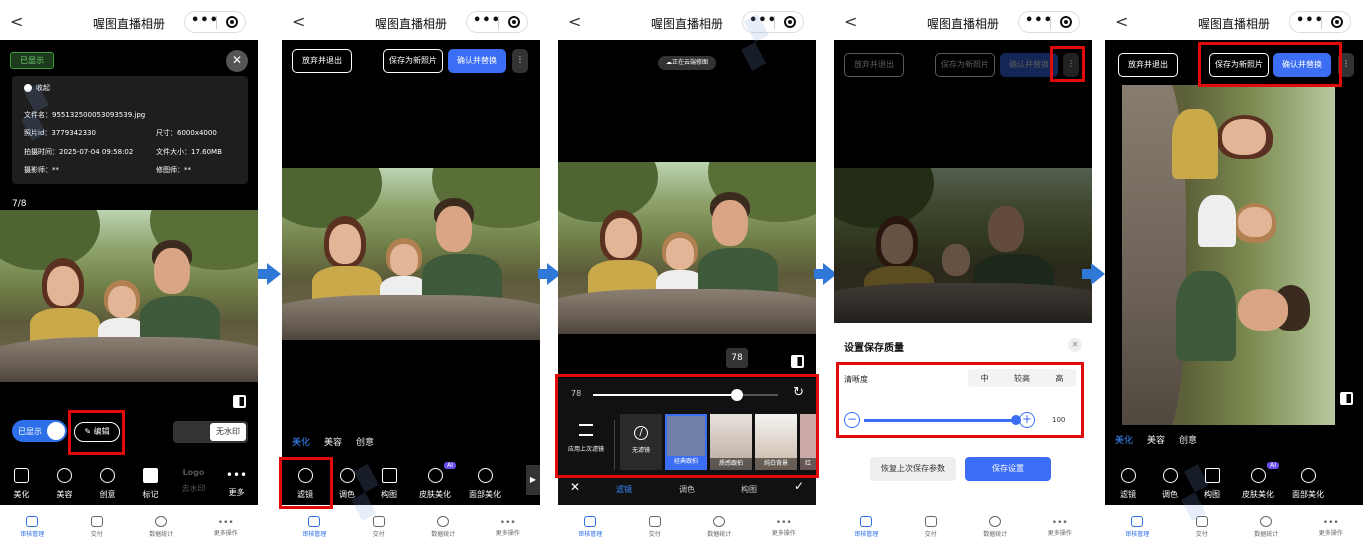 The image size is (1363, 549). I want to click on highlight-more-button, so click(1067, 64).